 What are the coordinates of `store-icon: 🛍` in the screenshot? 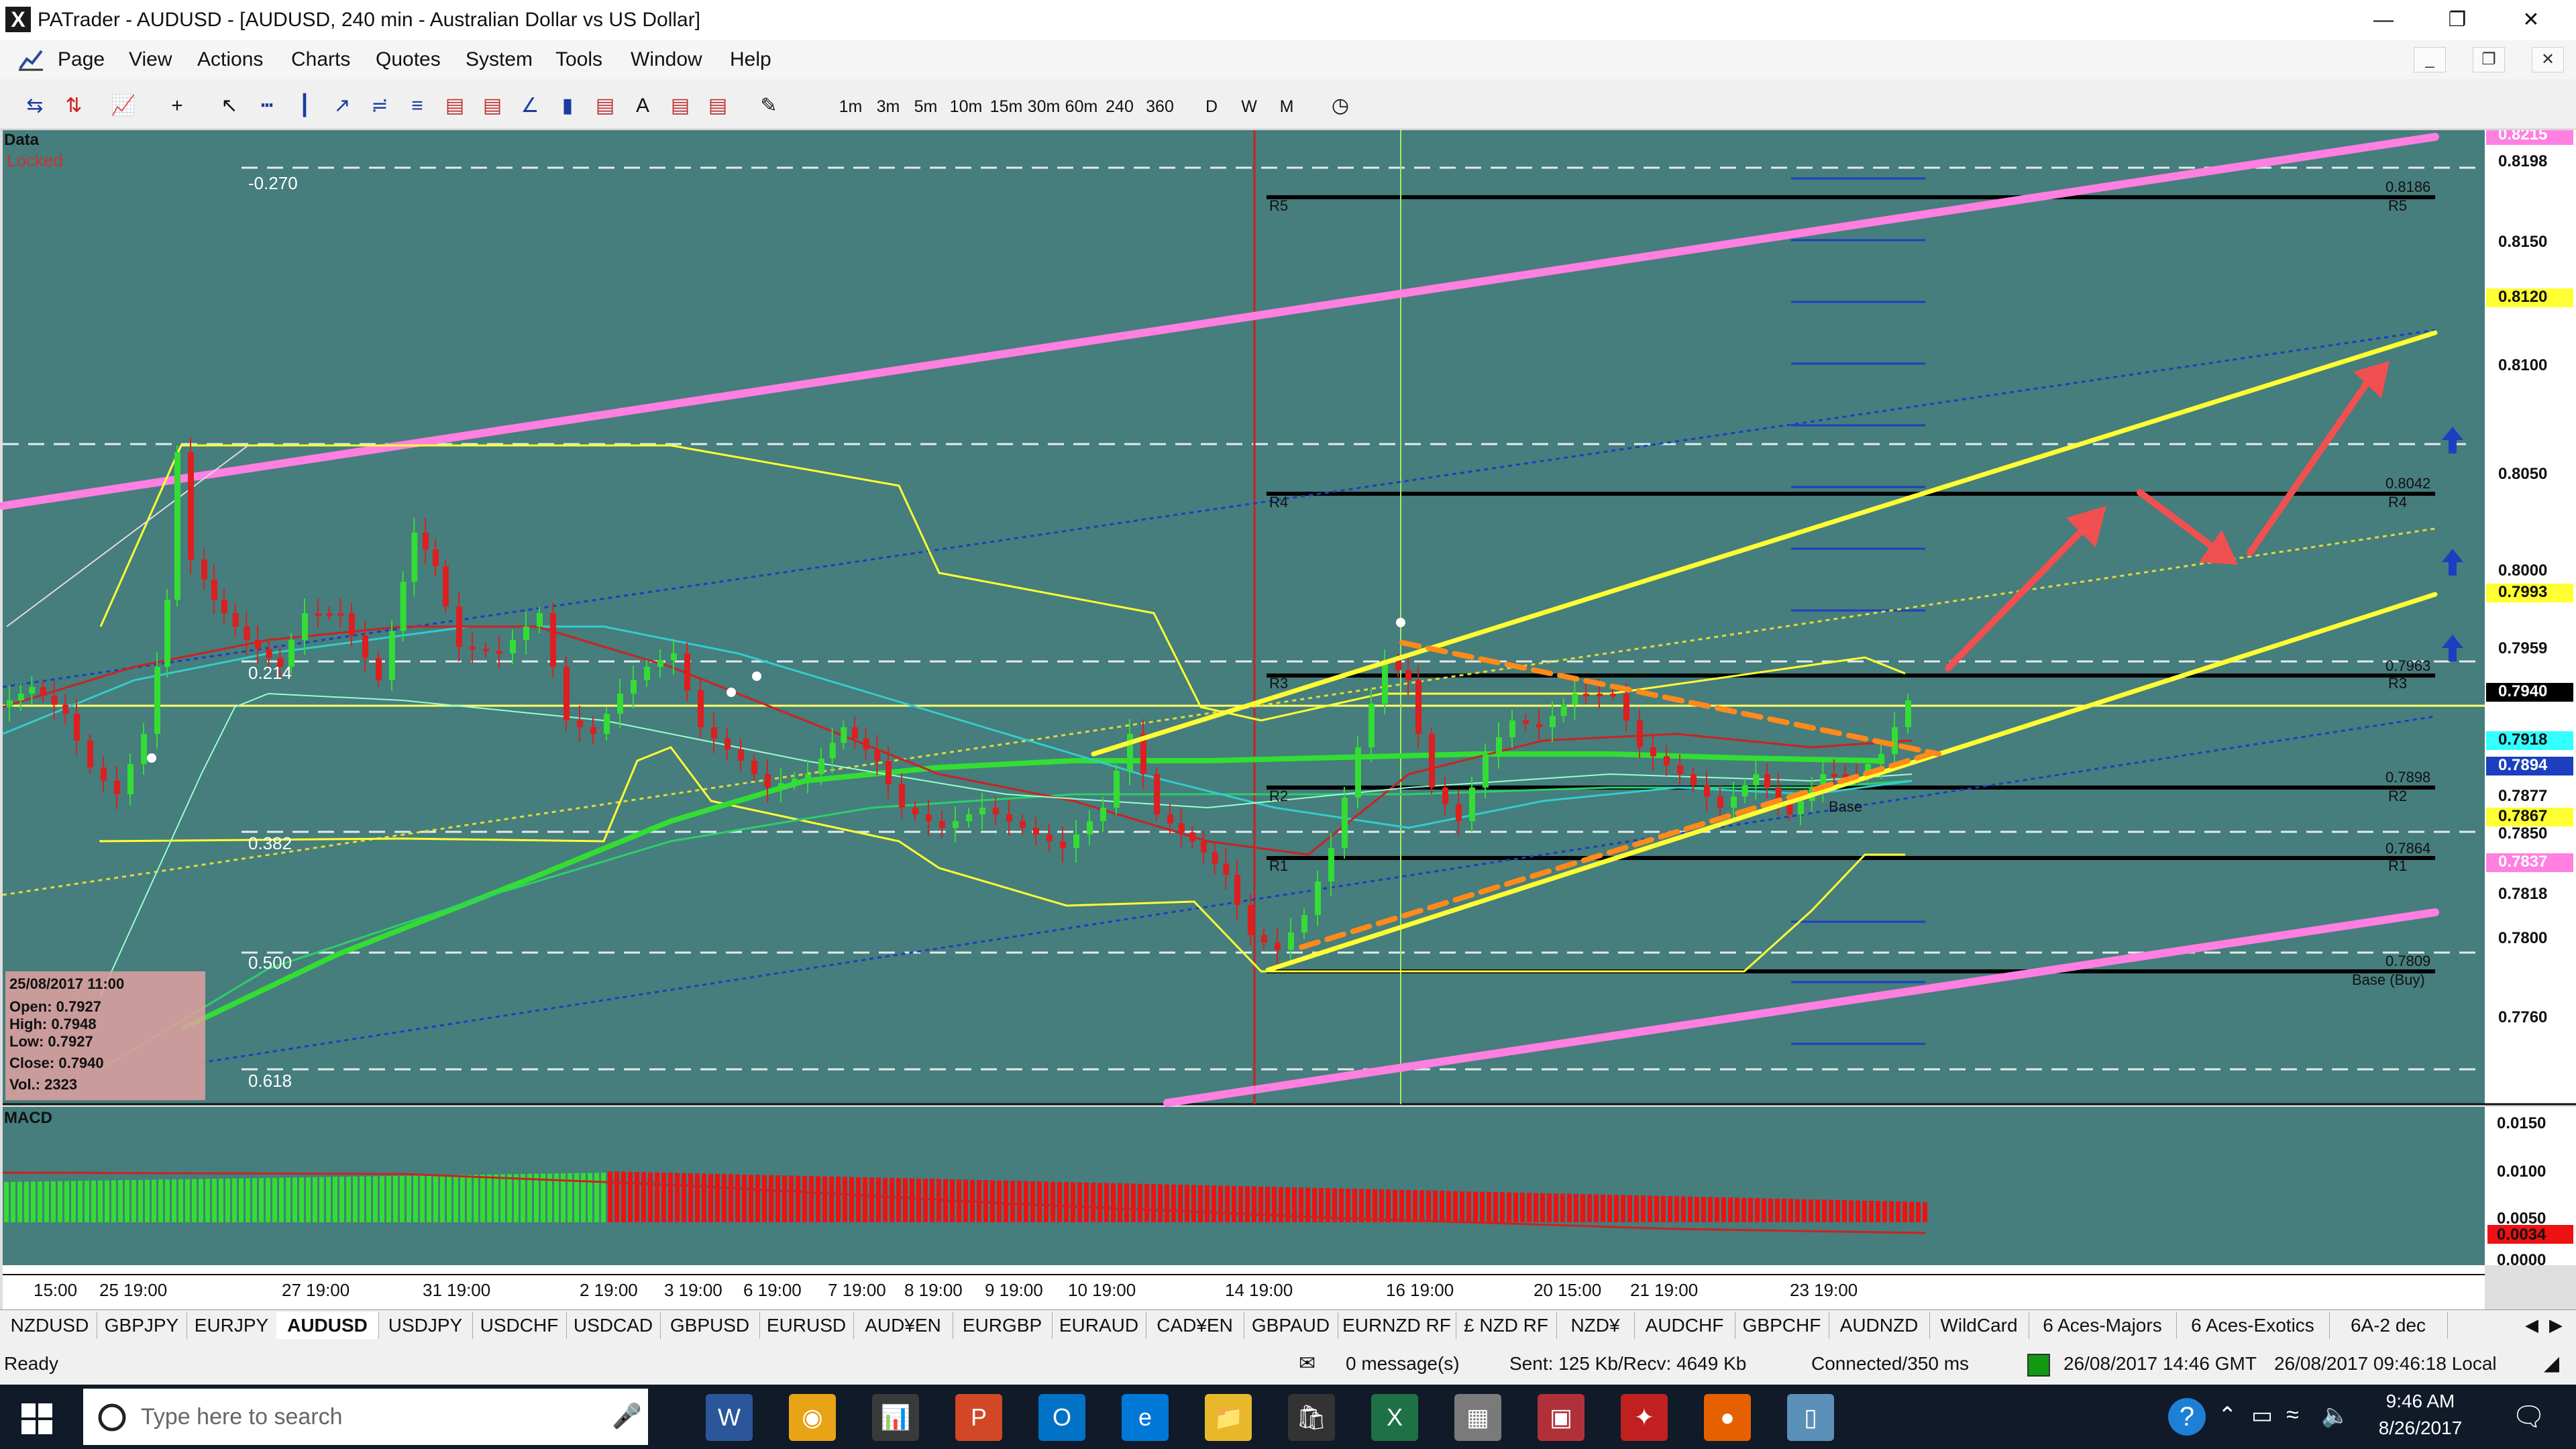 It's located at (1311, 1417).